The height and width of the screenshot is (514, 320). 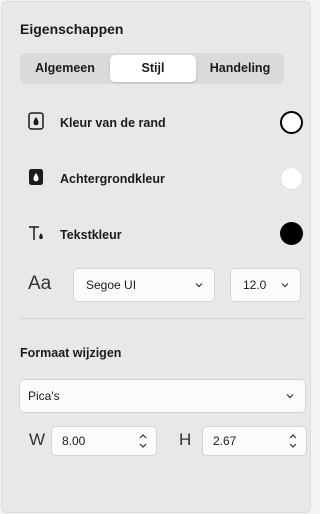 I want to click on divider, so click(x=163, y=318).